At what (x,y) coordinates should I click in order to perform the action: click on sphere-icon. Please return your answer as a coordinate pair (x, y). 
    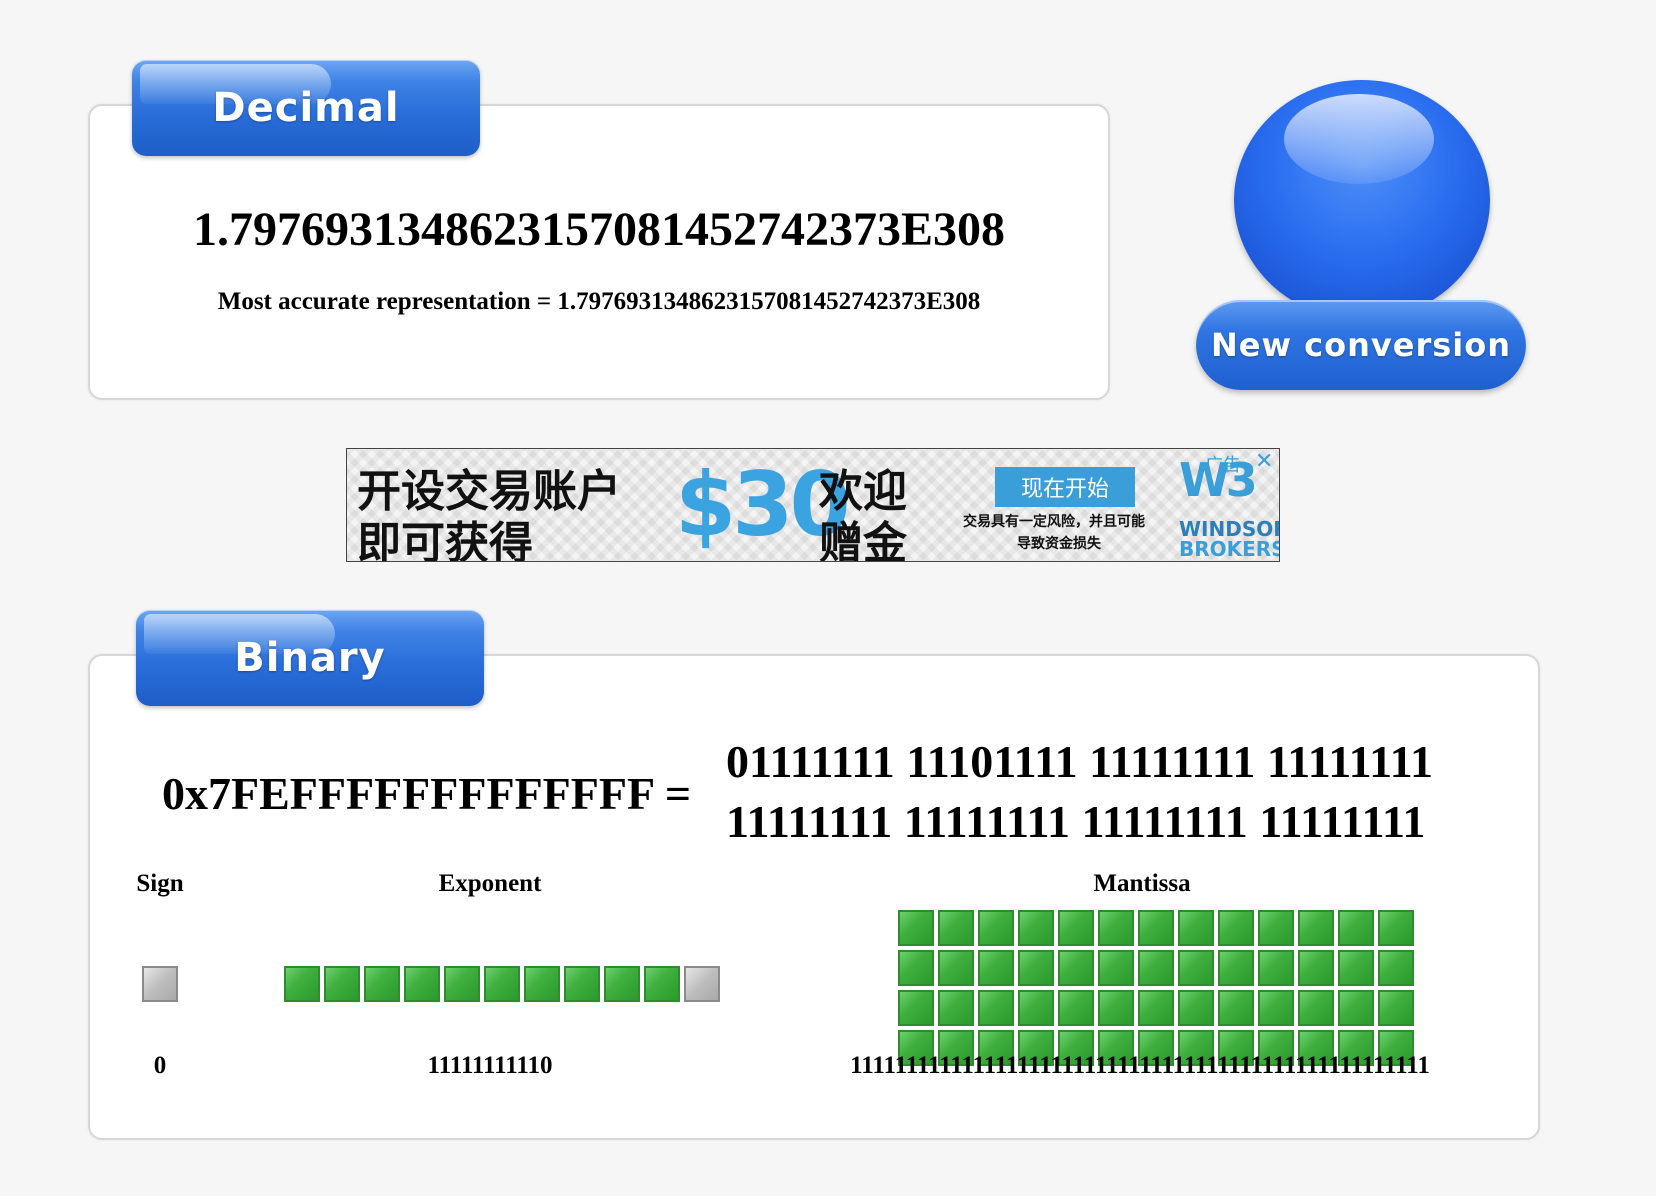
    Looking at the image, I should click on (1362, 200).